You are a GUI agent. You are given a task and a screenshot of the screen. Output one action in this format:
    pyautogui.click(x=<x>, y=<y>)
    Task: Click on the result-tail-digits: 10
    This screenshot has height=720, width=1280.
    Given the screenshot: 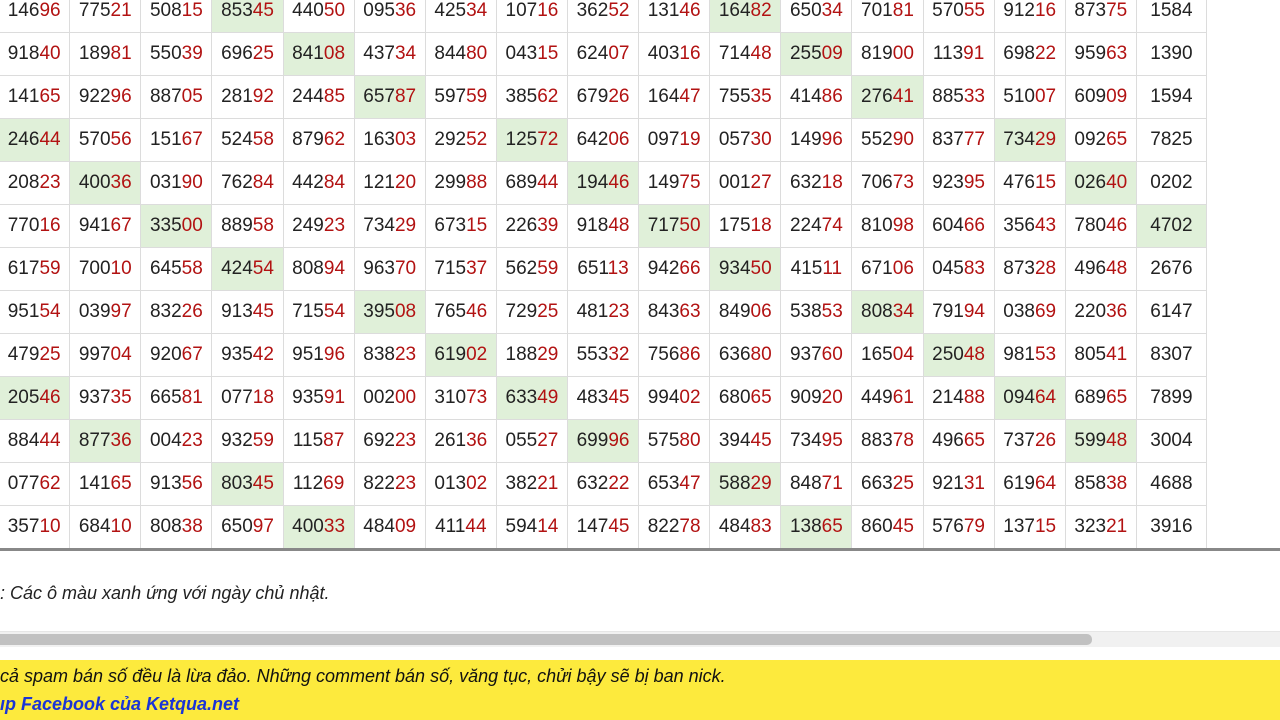 What is the action you would take?
    pyautogui.click(x=50, y=526)
    